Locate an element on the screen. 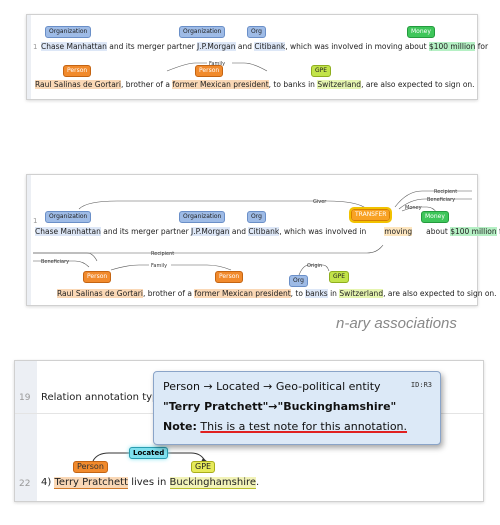 This screenshot has height=525, width=500. arc-money-label: Money is located at coordinates (413, 208).